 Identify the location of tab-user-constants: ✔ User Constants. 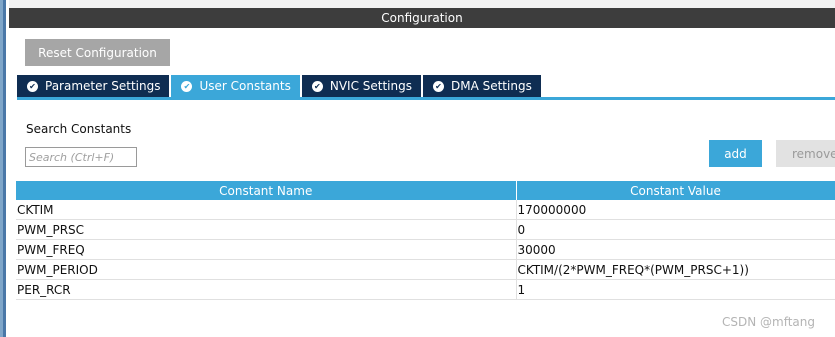
(235, 86).